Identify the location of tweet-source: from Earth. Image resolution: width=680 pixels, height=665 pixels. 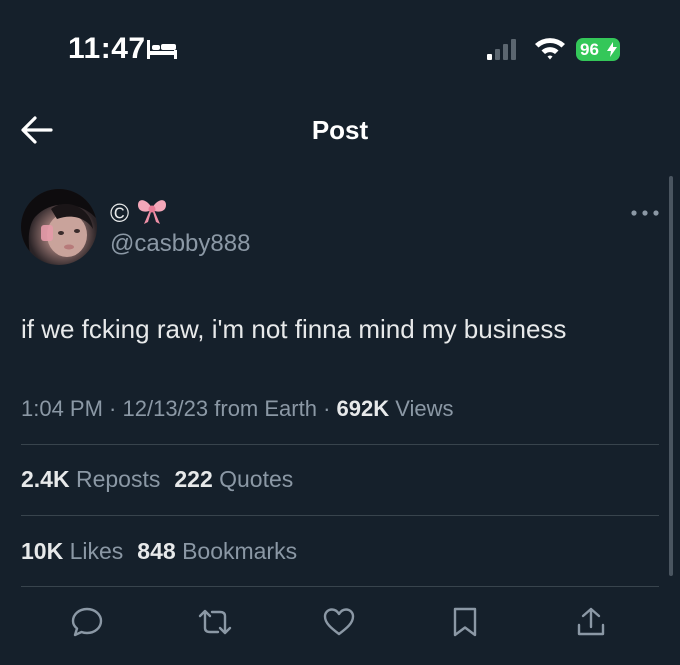
(262, 408).